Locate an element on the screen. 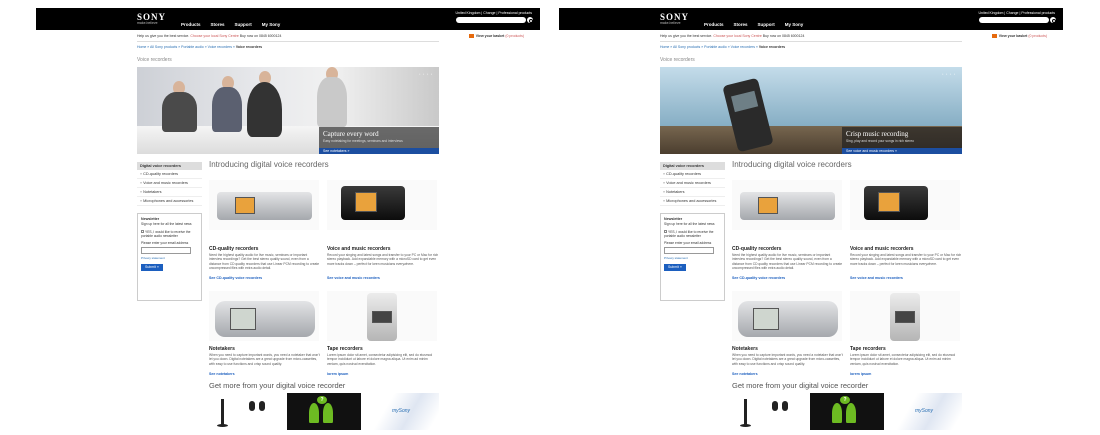  mysony-label: mySony is located at coordinates (401, 411).